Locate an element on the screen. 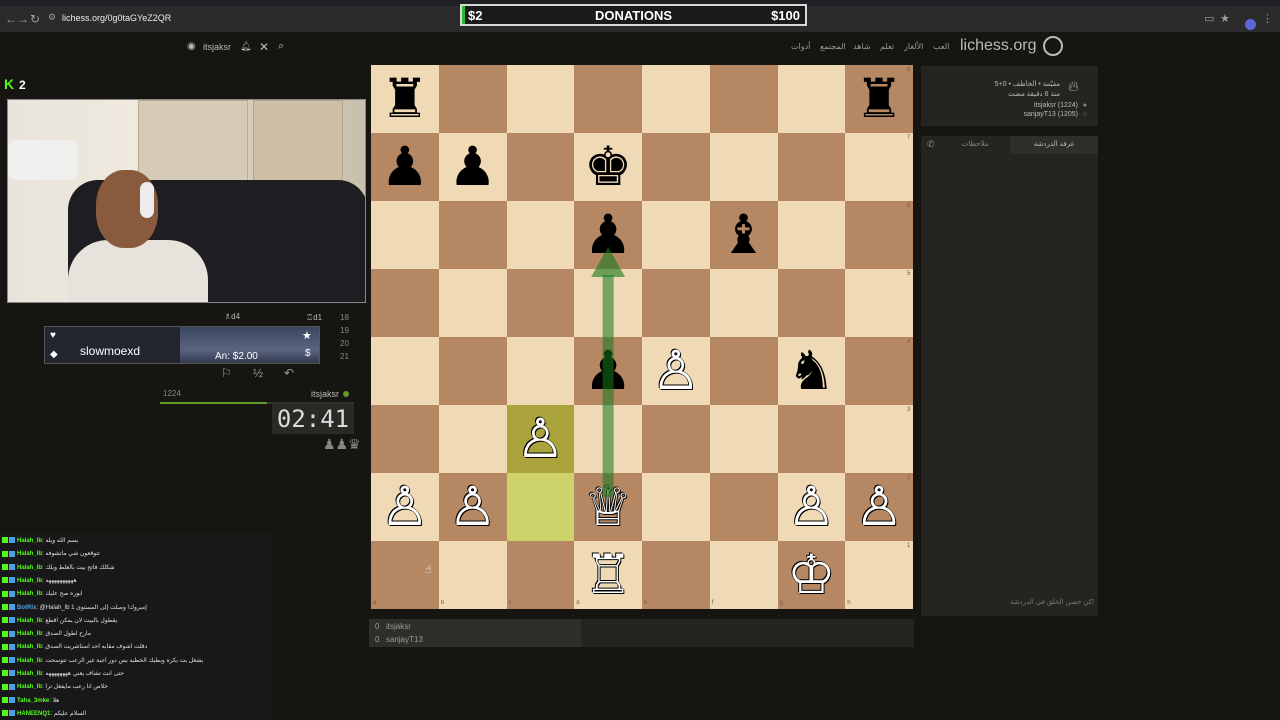  square-b6 is located at coordinates (472, 235).